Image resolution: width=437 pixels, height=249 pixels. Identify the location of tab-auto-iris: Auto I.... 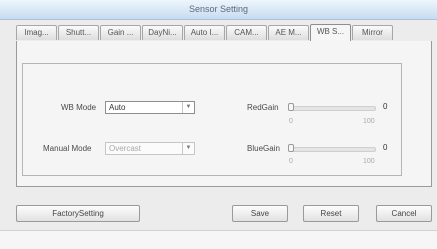
(204, 32).